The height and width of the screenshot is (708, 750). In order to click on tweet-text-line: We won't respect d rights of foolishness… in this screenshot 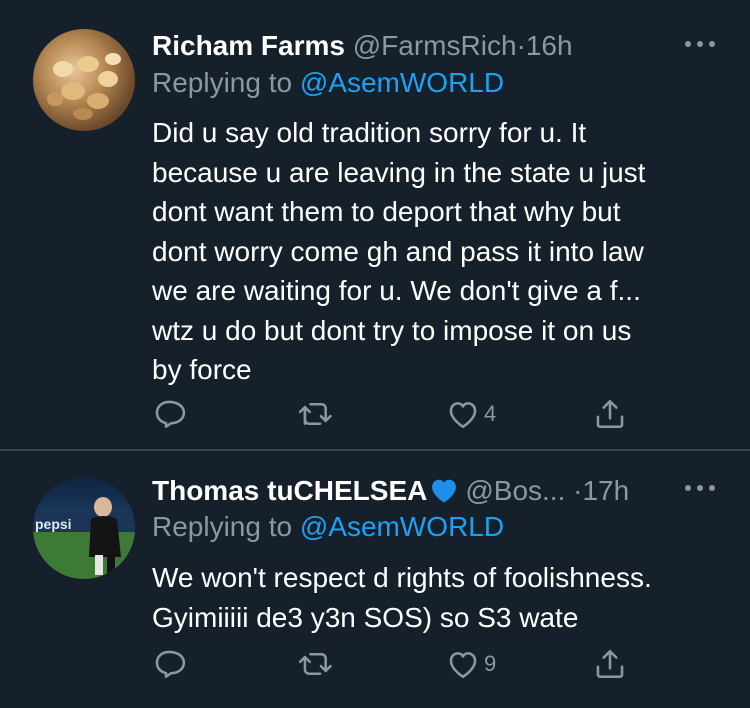, I will do `click(402, 577)`.